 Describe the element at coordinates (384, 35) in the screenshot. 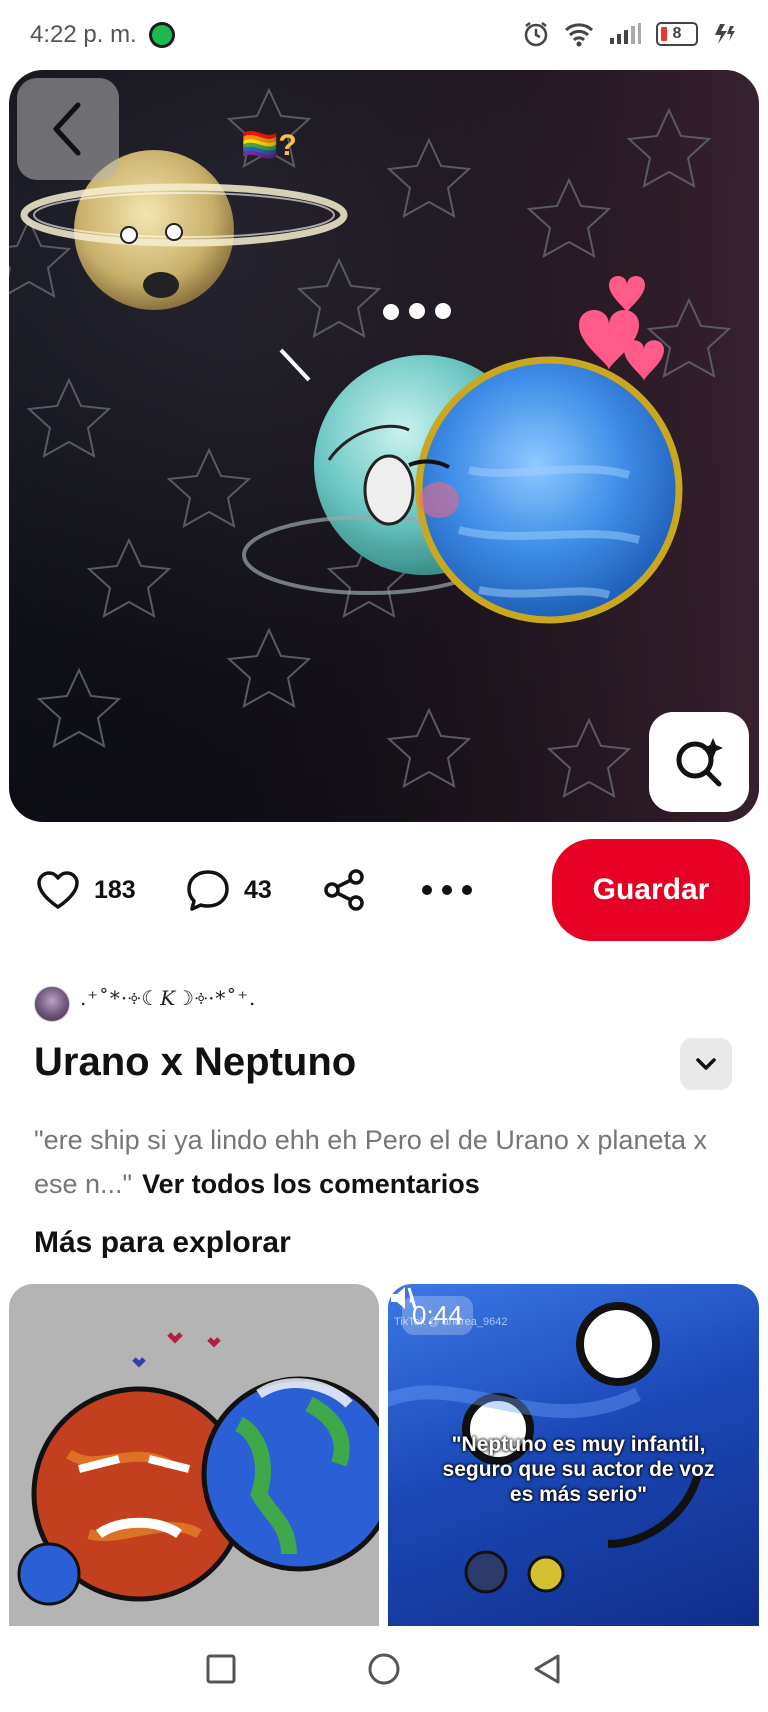

I see `status-bar: 4:22 p. m. 8` at that location.